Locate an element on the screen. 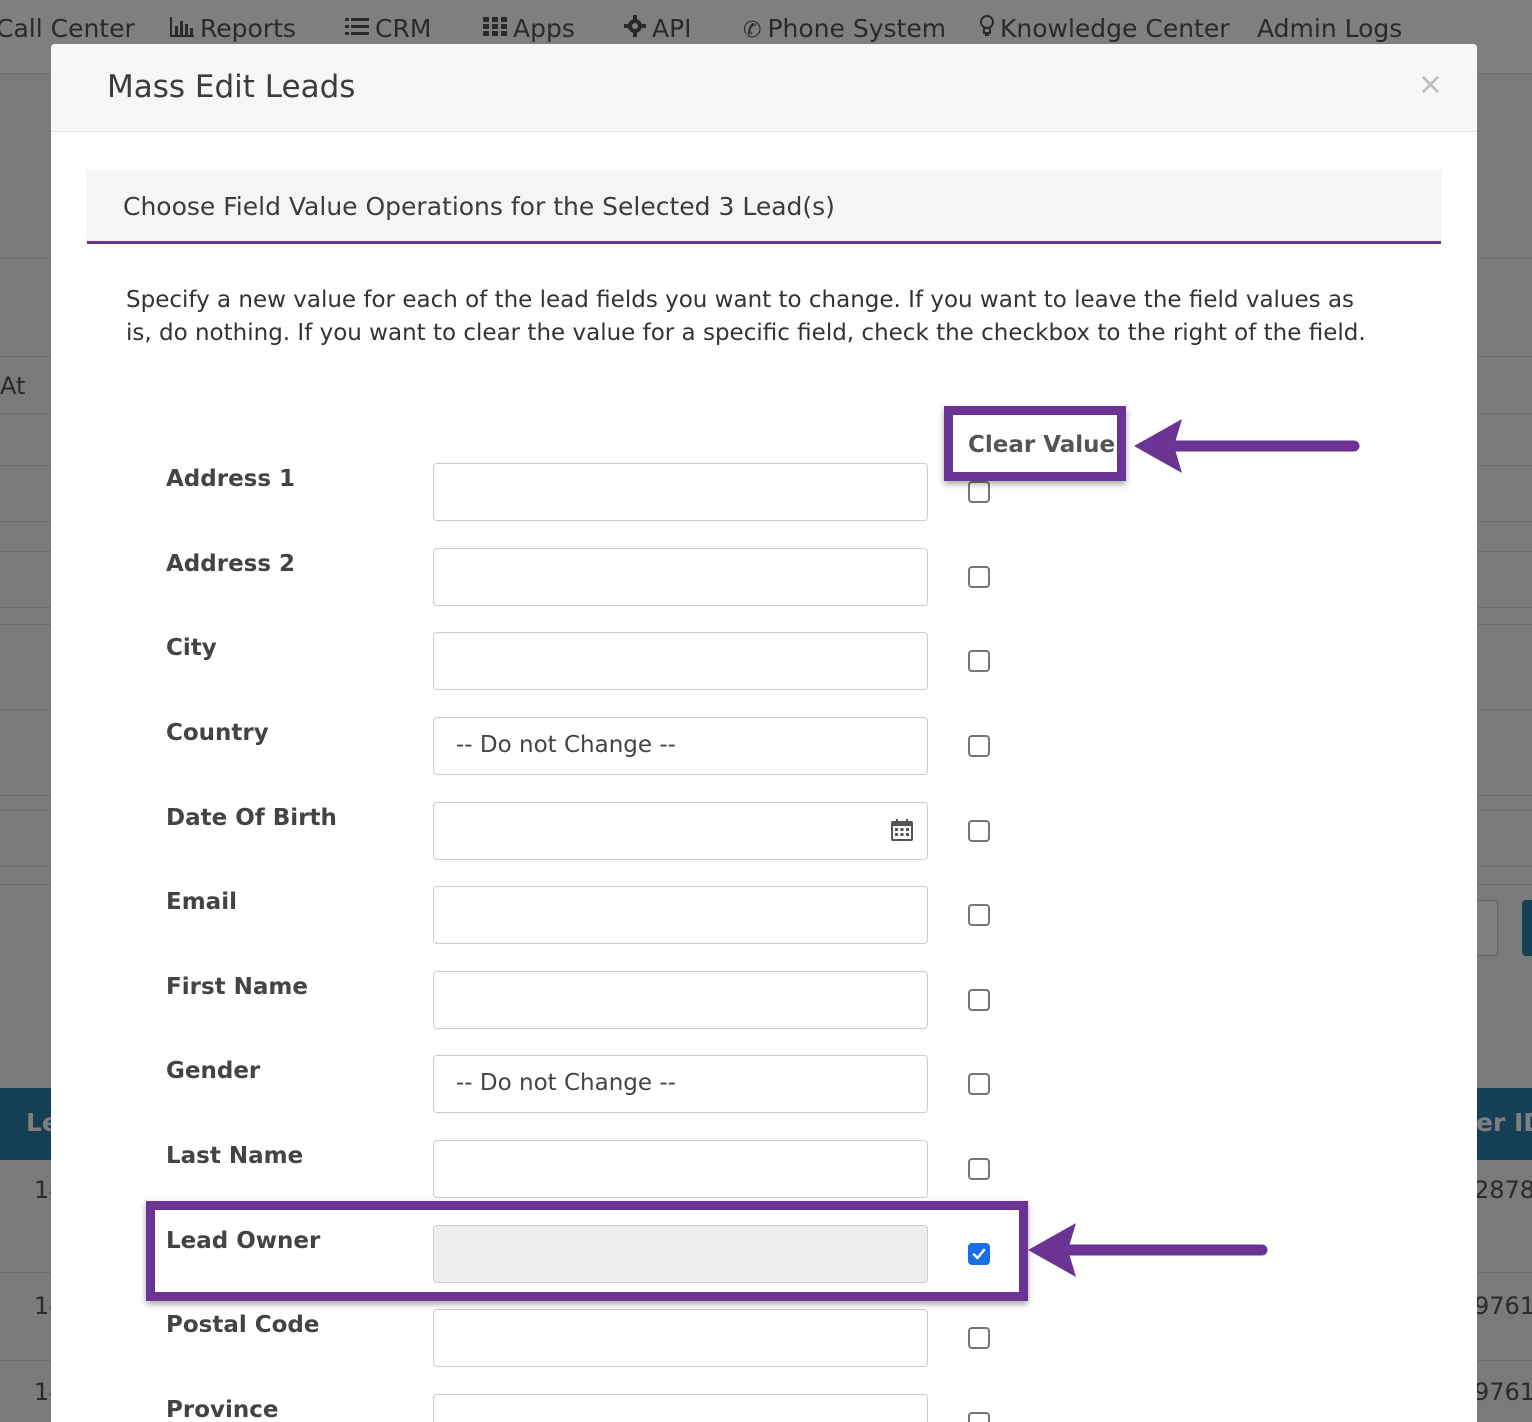 This screenshot has height=1422, width=1532. lead-owner-highlight-box is located at coordinates (587, 1251).